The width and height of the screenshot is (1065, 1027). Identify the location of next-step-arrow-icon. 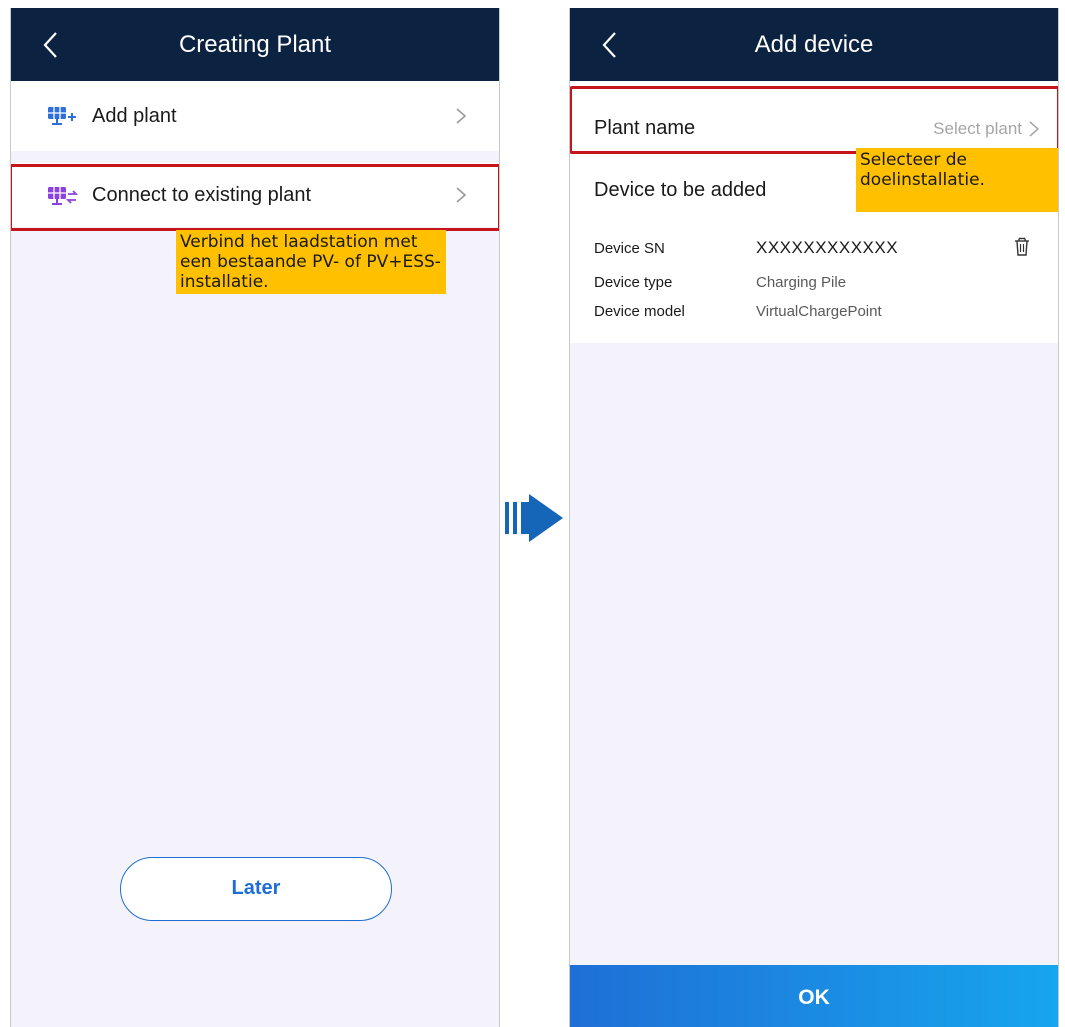
(534, 518).